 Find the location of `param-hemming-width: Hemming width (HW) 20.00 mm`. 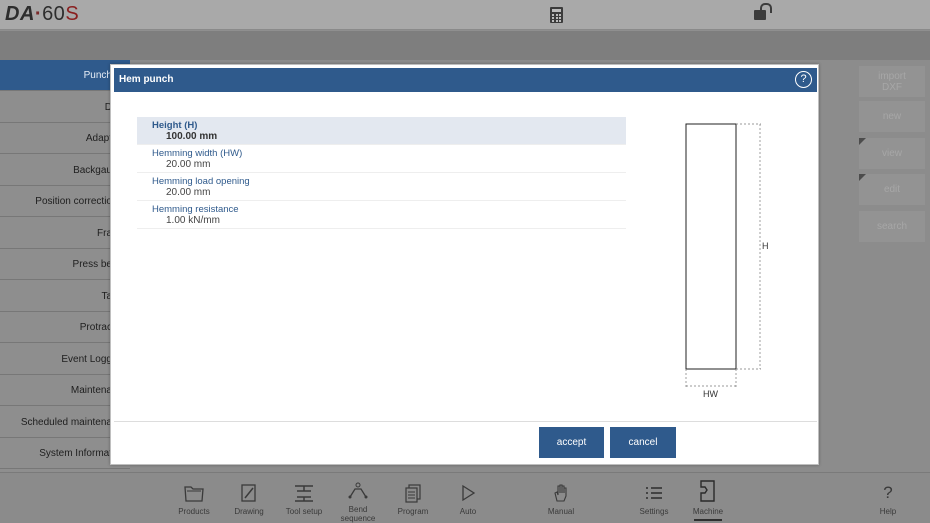

param-hemming-width: Hemming width (HW) 20.00 mm is located at coordinates (381, 159).